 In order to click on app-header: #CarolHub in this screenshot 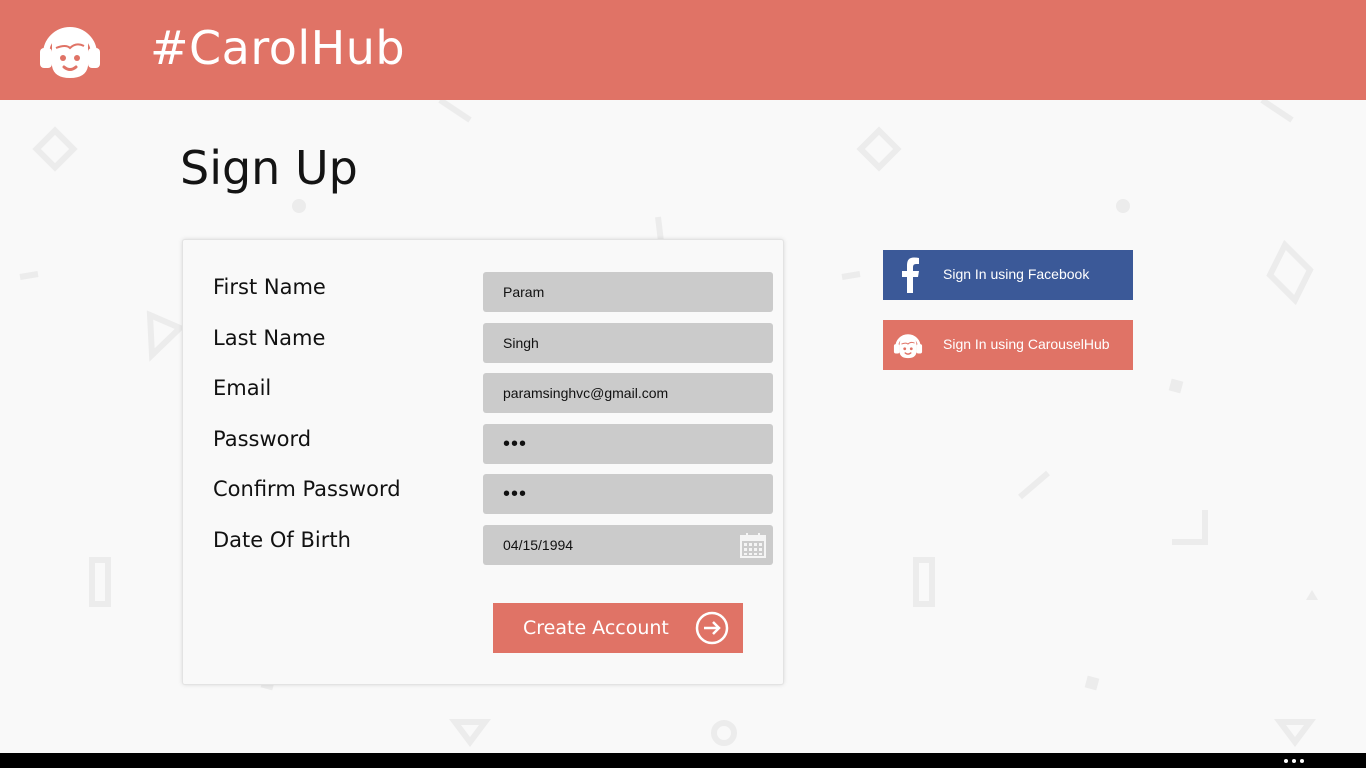, I will do `click(683, 50)`.